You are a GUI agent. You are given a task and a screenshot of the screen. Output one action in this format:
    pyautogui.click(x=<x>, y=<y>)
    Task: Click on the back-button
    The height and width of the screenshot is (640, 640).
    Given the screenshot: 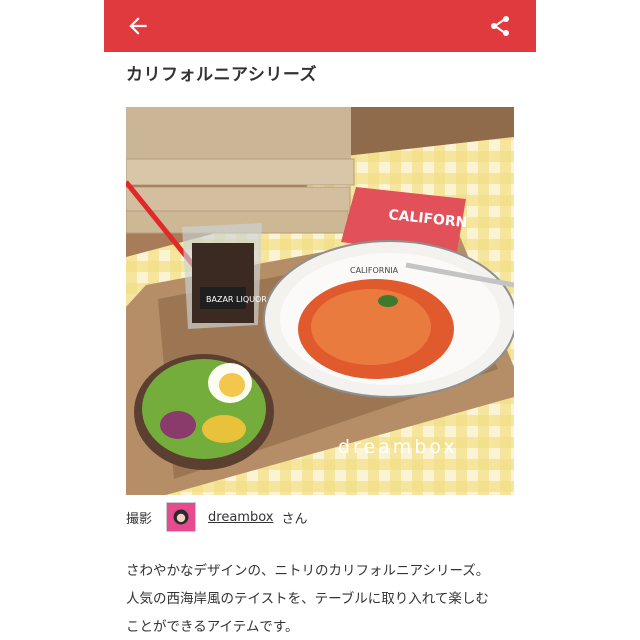 What is the action you would take?
    pyautogui.click(x=138, y=26)
    